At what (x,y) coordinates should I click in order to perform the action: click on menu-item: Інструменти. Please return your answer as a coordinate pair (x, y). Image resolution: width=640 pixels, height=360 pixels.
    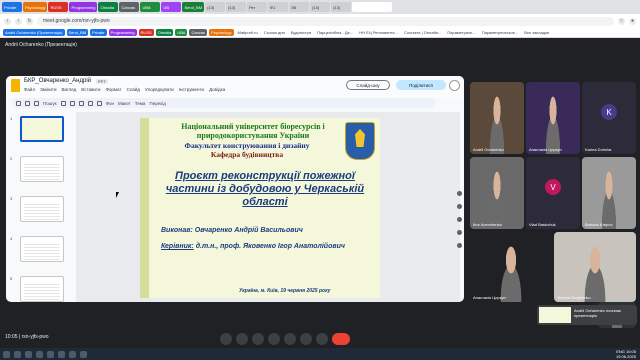
    Looking at the image, I should click on (191, 89).